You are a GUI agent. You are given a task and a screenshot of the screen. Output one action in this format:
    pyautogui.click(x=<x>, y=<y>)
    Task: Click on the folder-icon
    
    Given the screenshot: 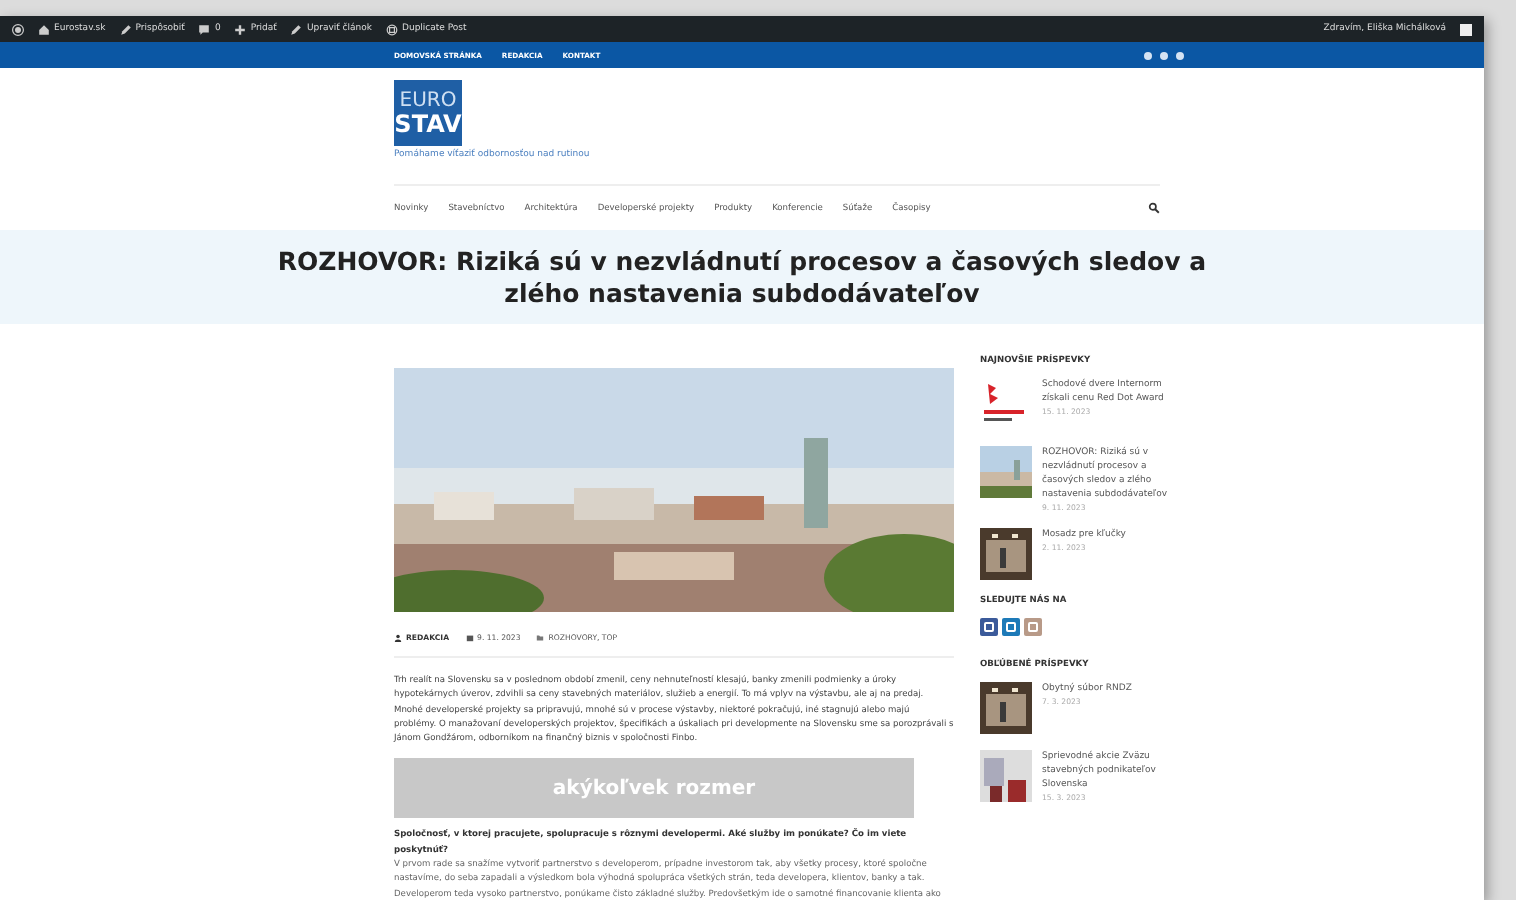 What is the action you would take?
    pyautogui.click(x=540, y=637)
    